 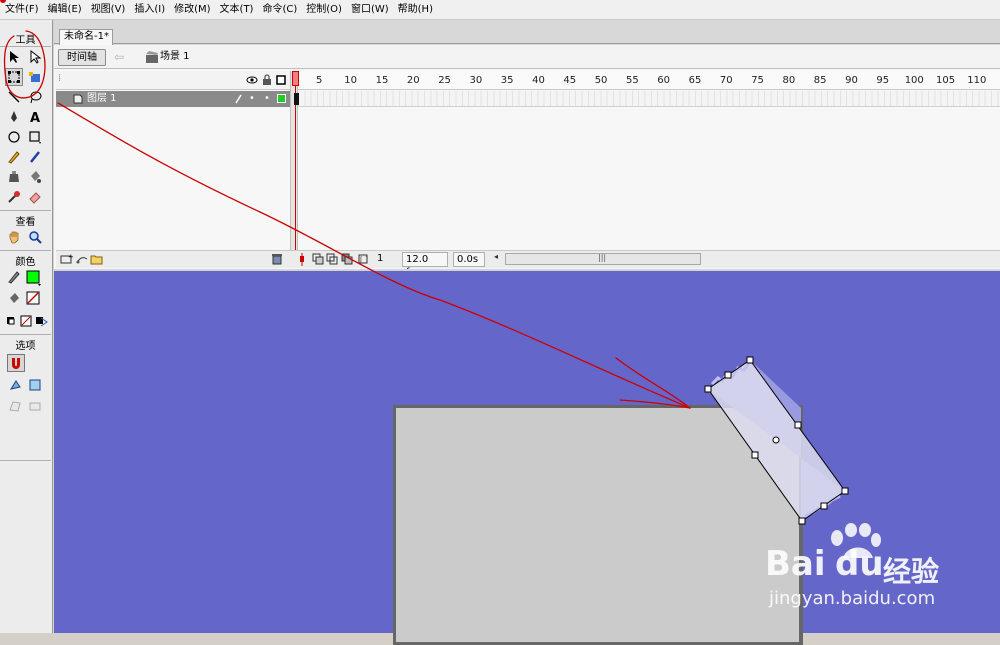 I want to click on modify-onion-markers-icon: [ ], so click(x=363, y=259).